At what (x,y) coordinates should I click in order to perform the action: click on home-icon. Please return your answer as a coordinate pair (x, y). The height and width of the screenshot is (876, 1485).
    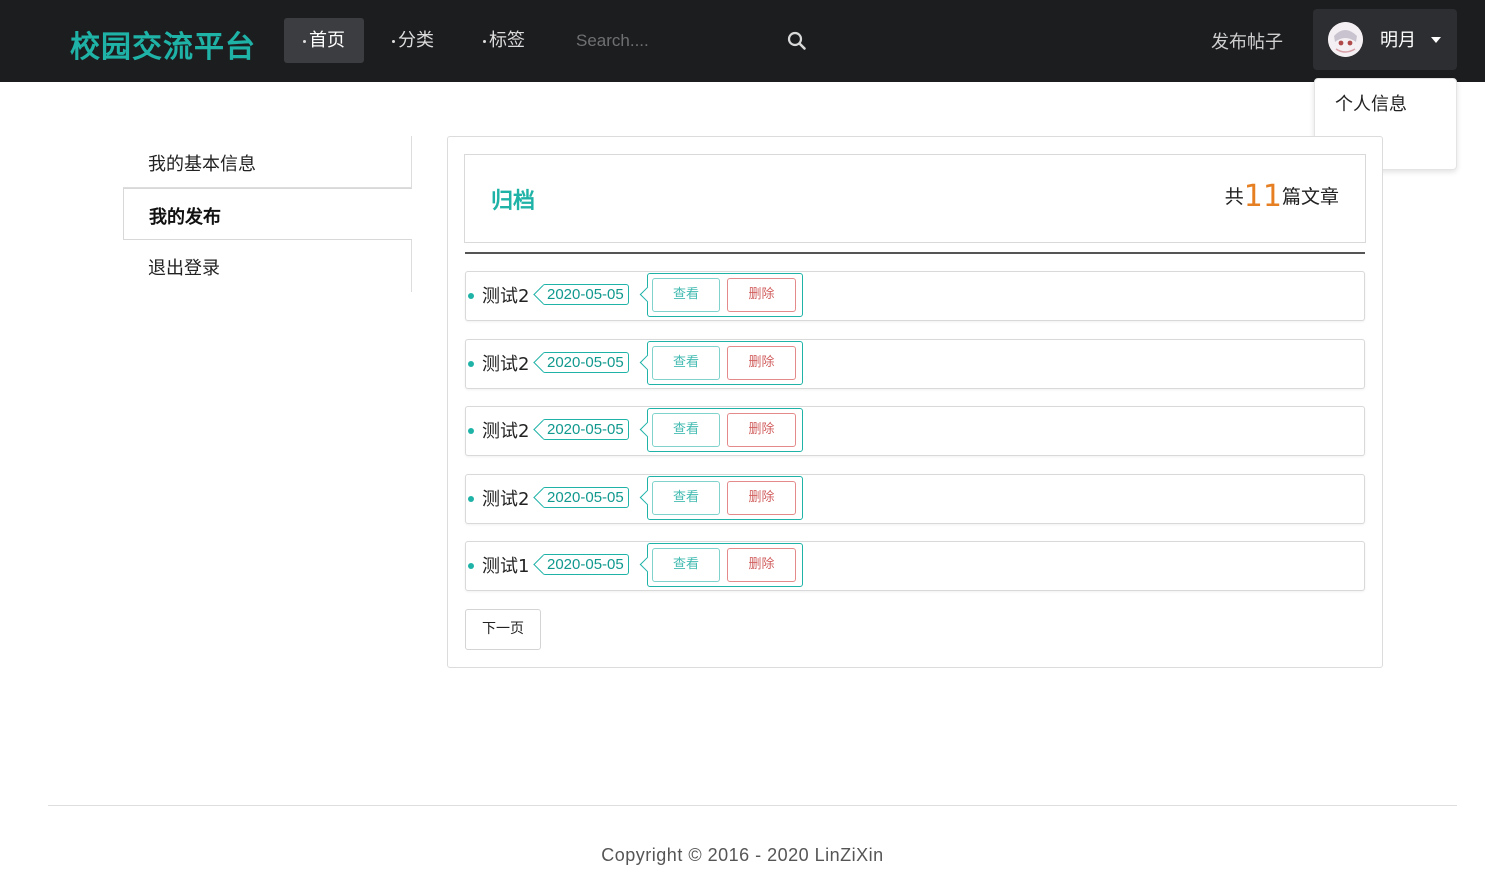
    Looking at the image, I should click on (304, 41).